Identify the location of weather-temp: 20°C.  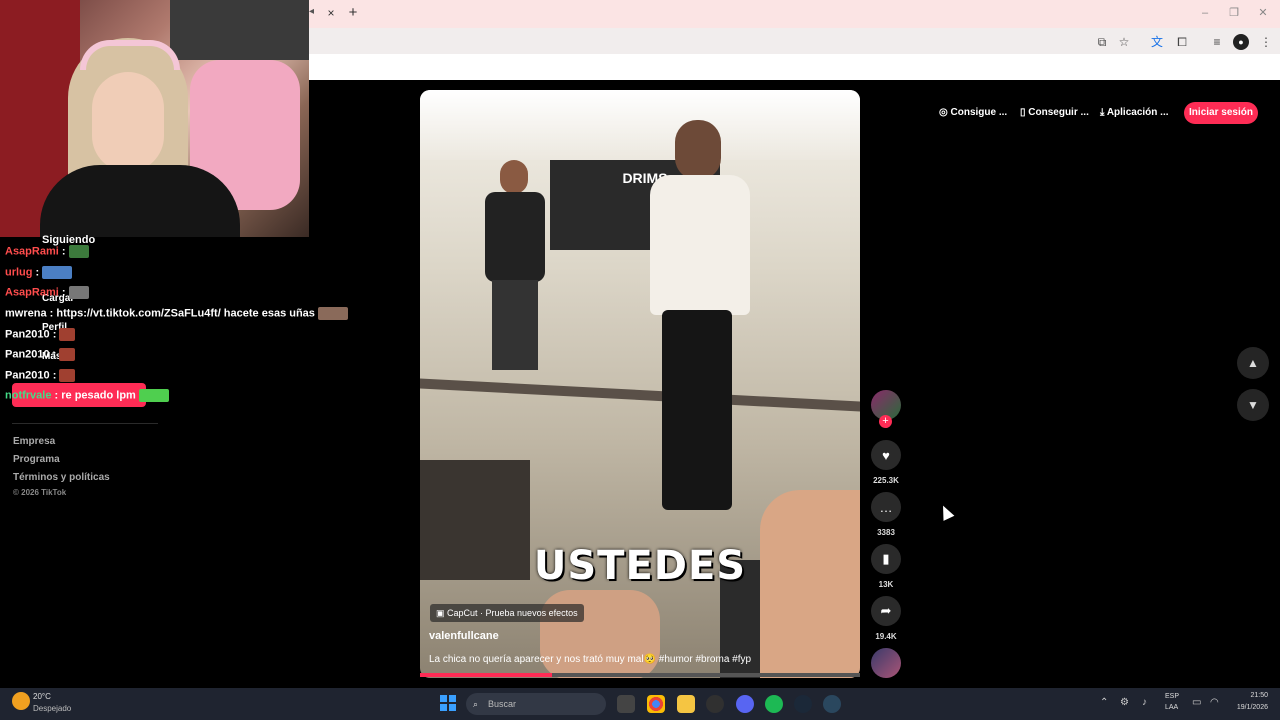
(42, 696).